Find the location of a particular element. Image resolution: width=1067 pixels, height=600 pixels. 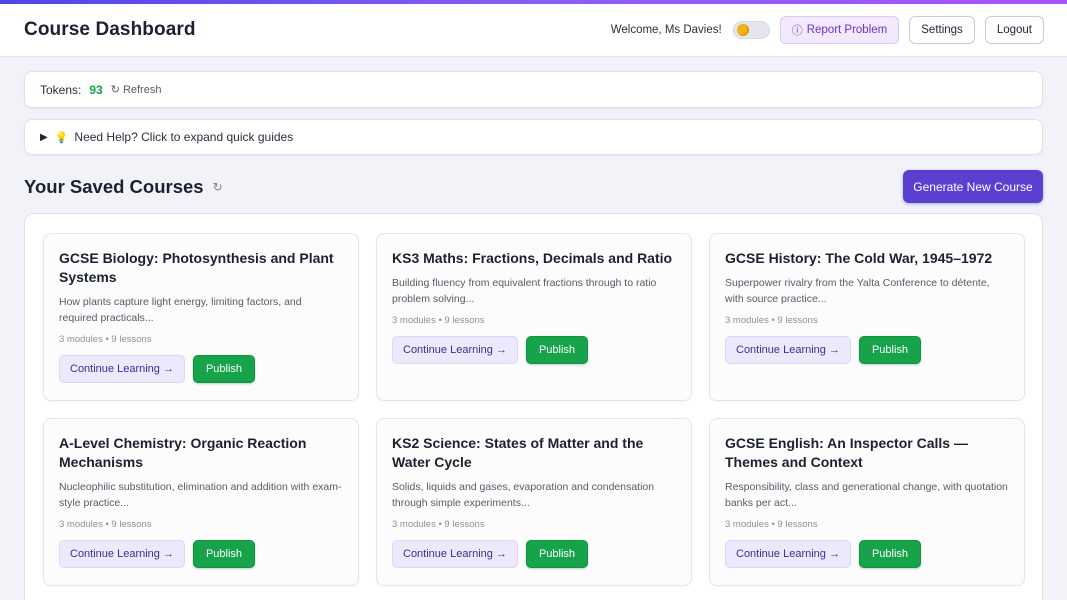

generate-course-label: Generate New Course is located at coordinates (973, 186).